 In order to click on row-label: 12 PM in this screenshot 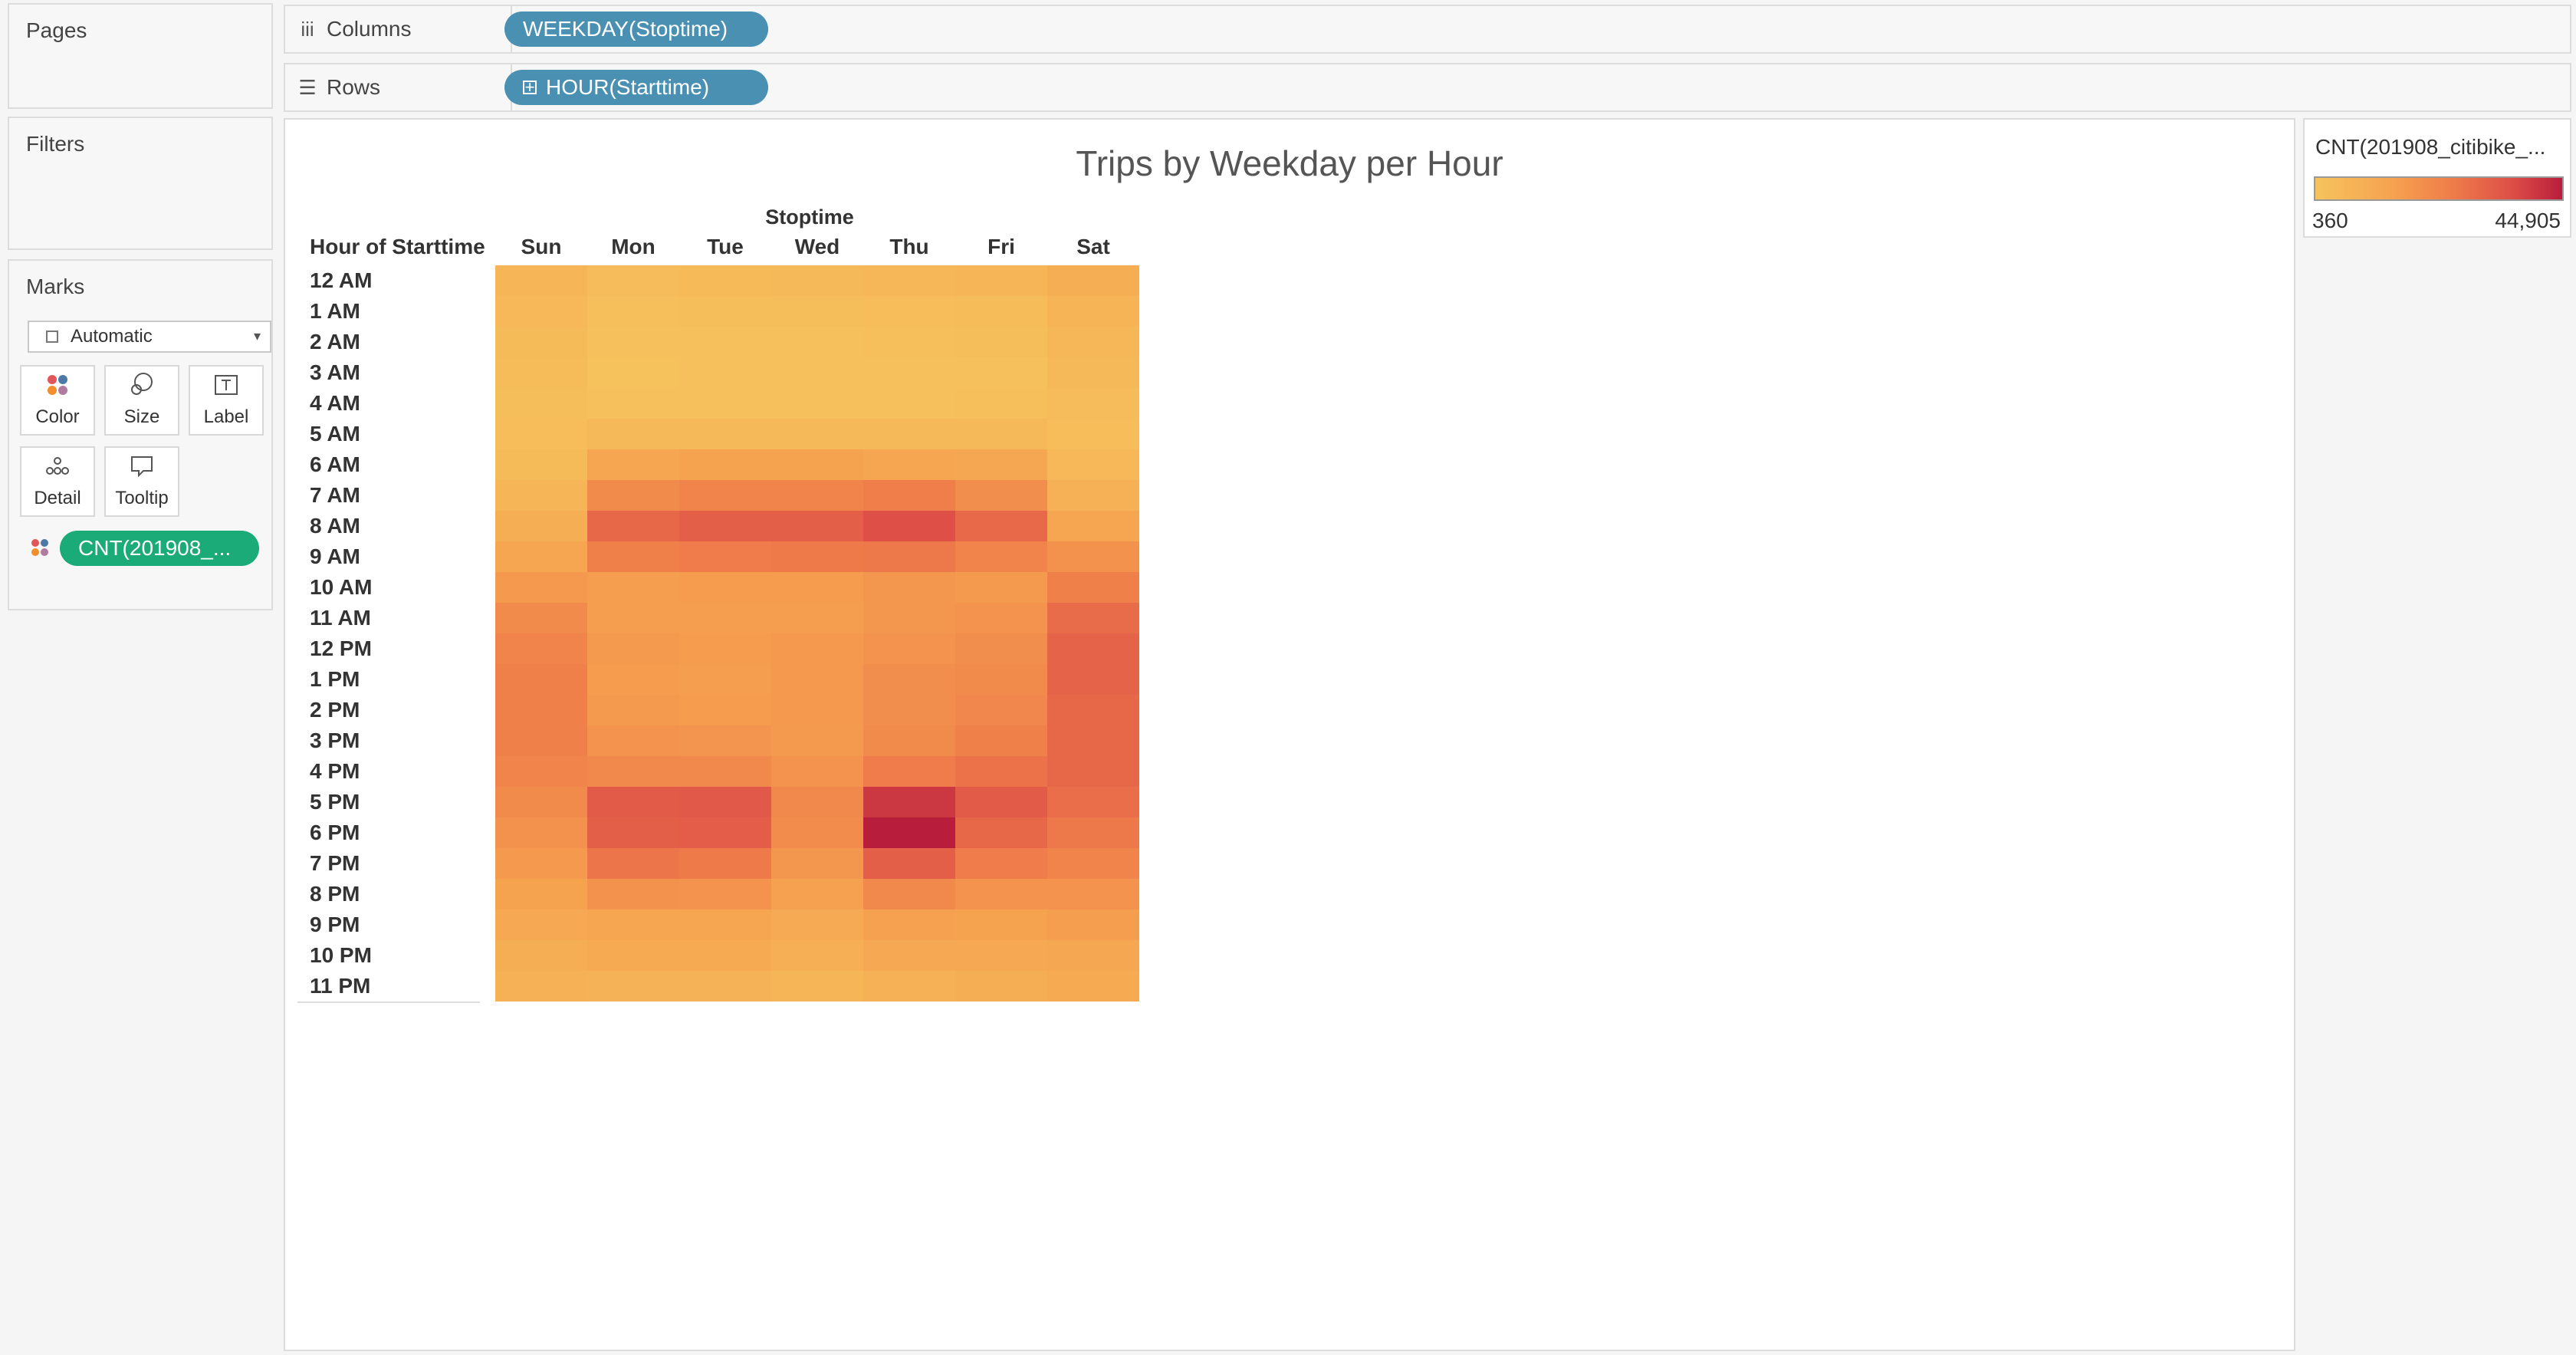, I will do `click(341, 648)`.